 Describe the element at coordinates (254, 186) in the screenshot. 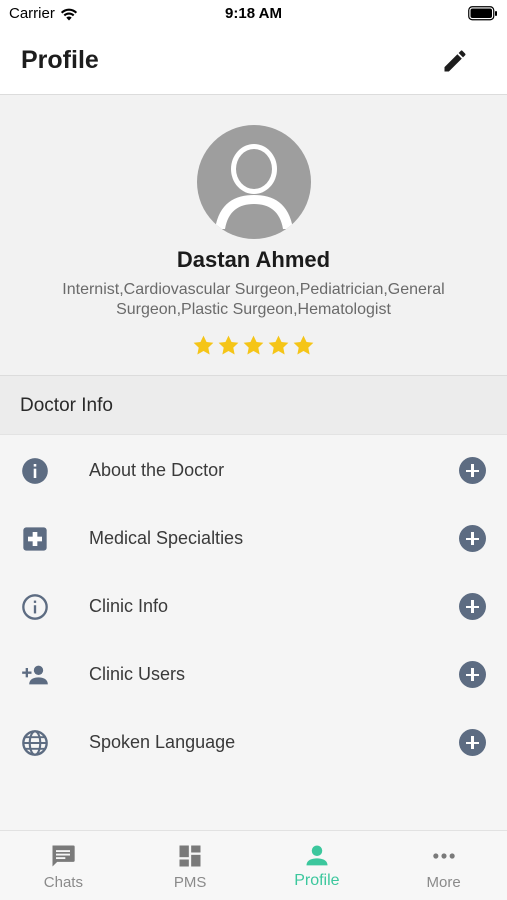

I see `avatar-placeholder-icon` at that location.